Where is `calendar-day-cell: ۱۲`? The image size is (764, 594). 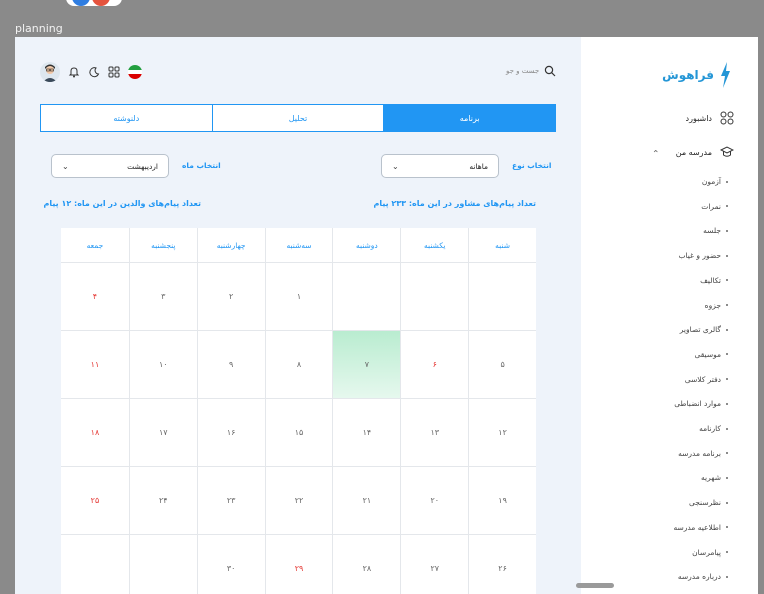
calendar-day-cell: ۱۲ is located at coordinates (502, 432).